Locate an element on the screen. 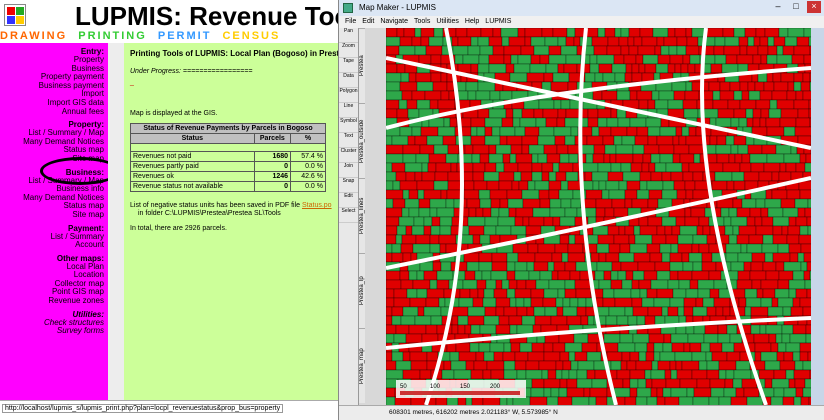  tool-button: Zoom is located at coordinates (348, 50).